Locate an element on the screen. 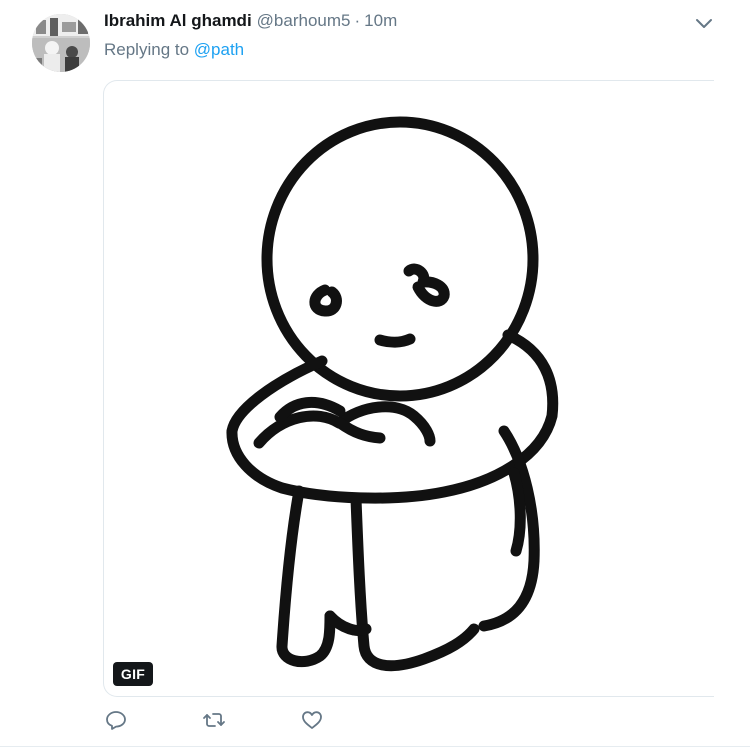  author-display-name: Ibrahim Al ghamdi is located at coordinates (178, 20).